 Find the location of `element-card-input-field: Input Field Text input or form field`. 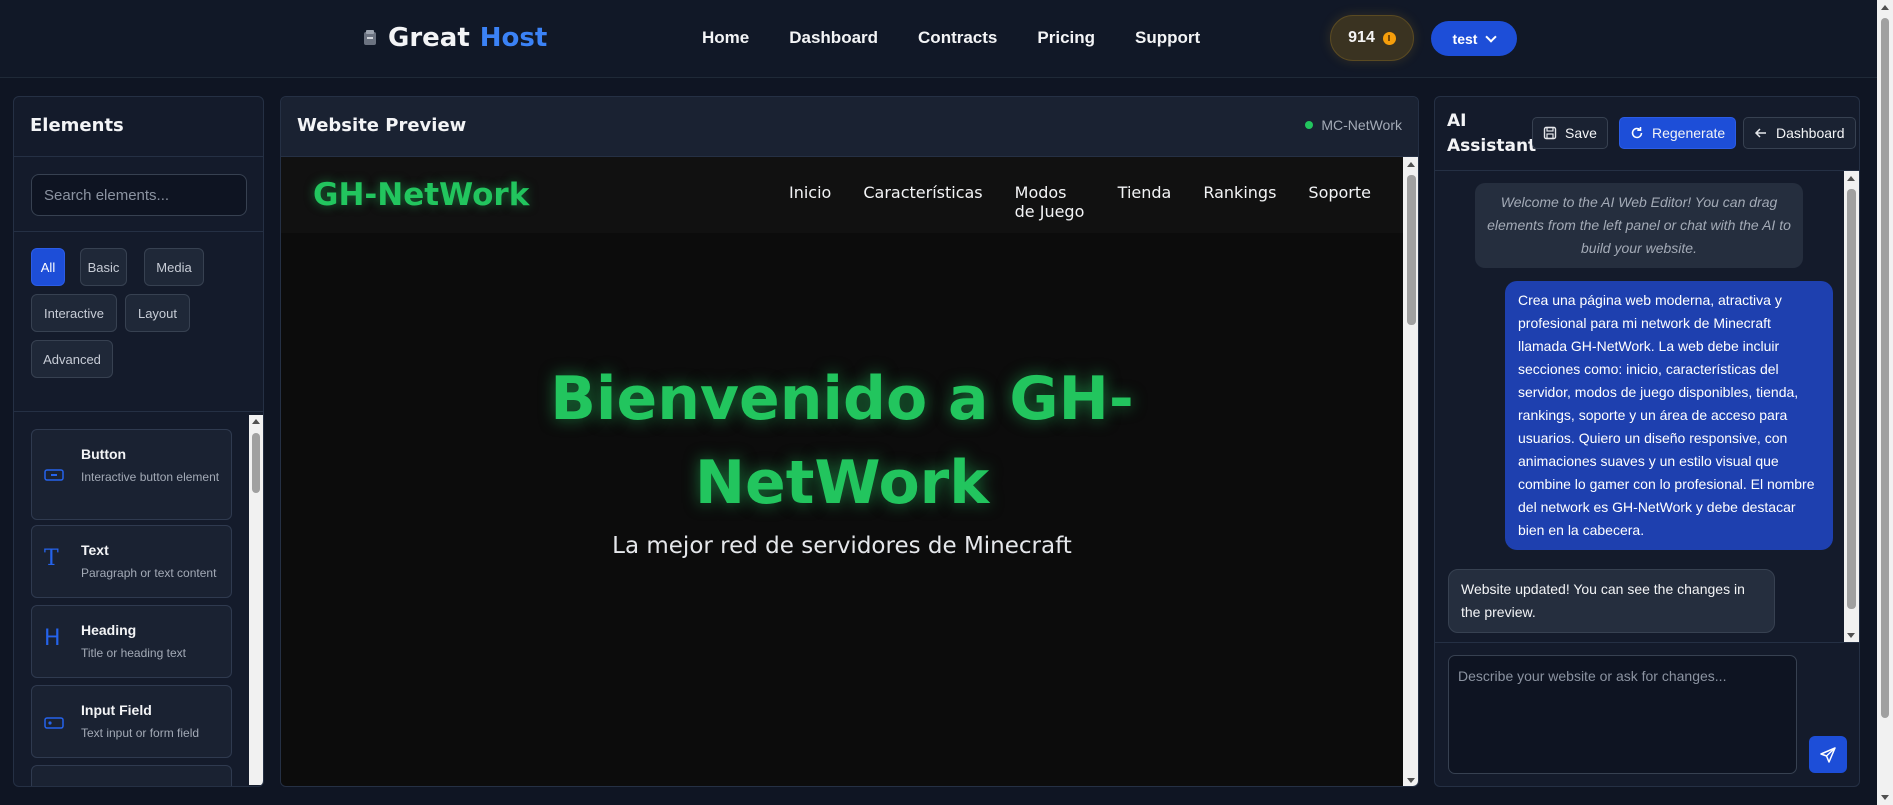

element-card-input-field: Input Field Text input or form field is located at coordinates (131, 721).